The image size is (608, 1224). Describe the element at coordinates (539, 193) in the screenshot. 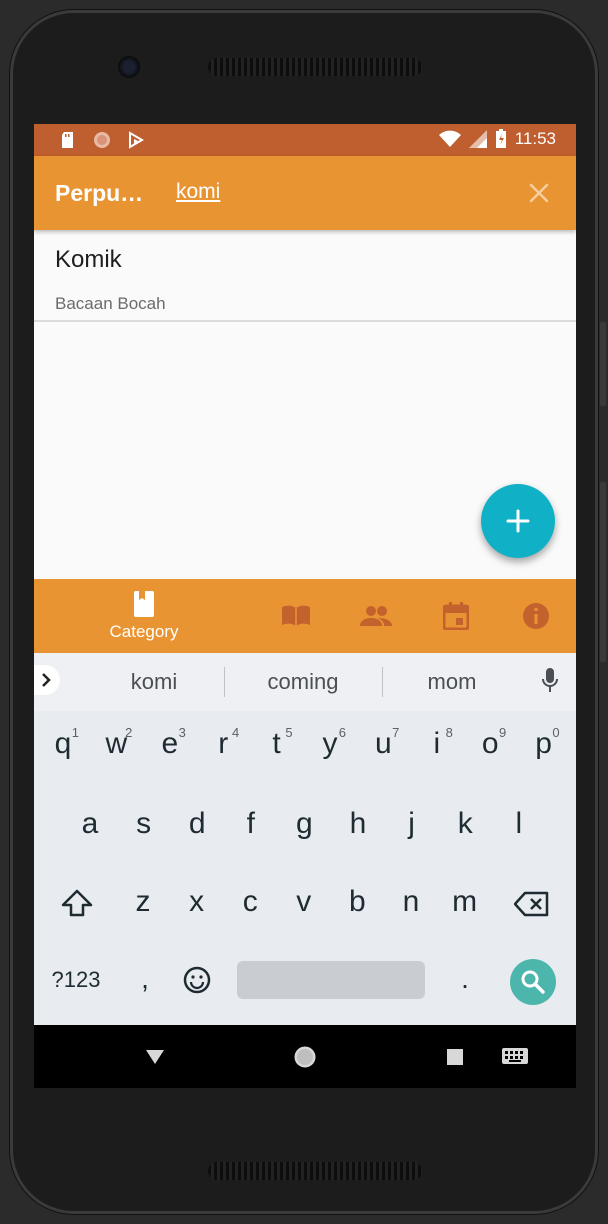

I see `close-icon` at that location.